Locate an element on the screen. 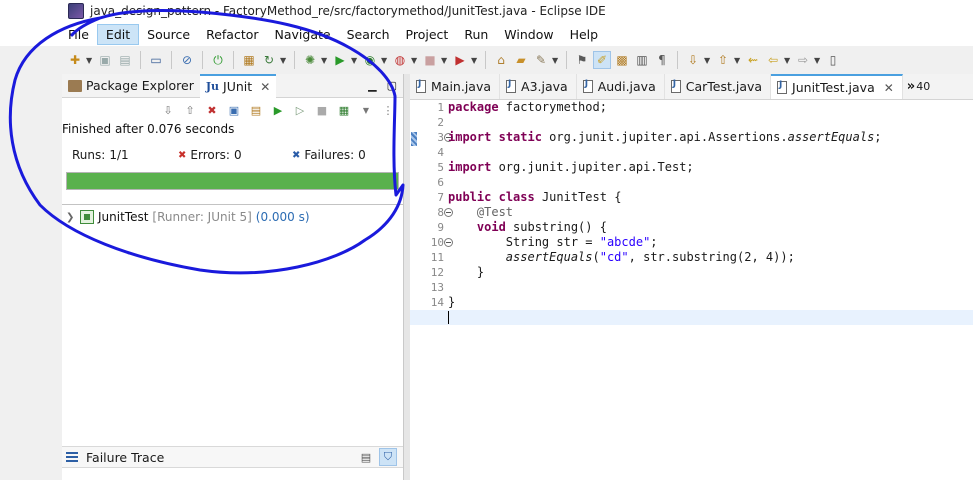 The width and height of the screenshot is (973, 480). tab-package-explorer: Package Explorer is located at coordinates (131, 86).